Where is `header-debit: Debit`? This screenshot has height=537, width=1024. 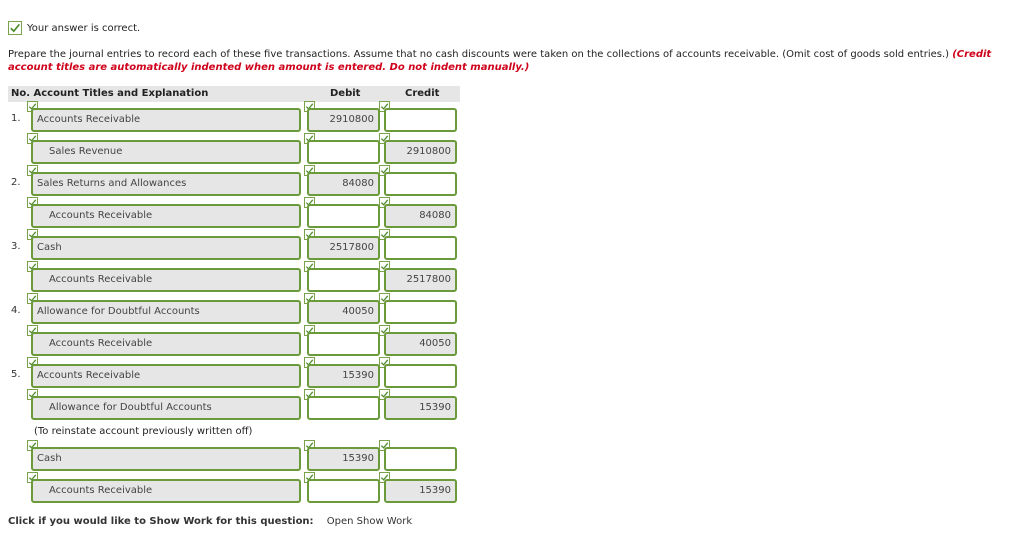
header-debit: Debit is located at coordinates (345, 93).